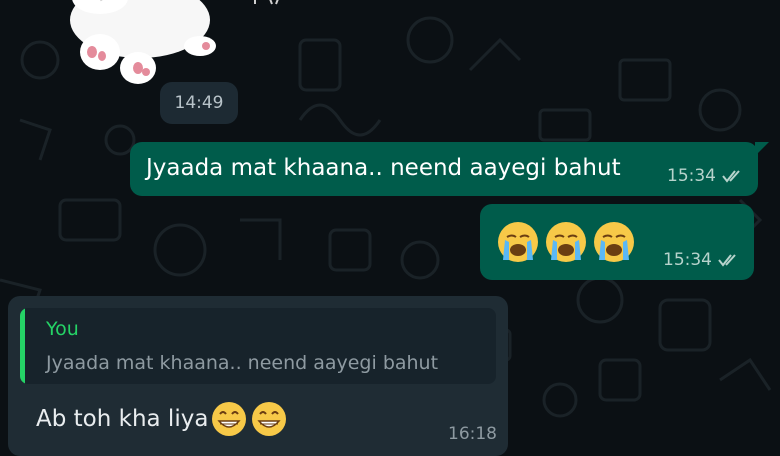  I want to click on quote-text: Jyaada mat khaana.. neend aayegi bahut, so click(242, 363).